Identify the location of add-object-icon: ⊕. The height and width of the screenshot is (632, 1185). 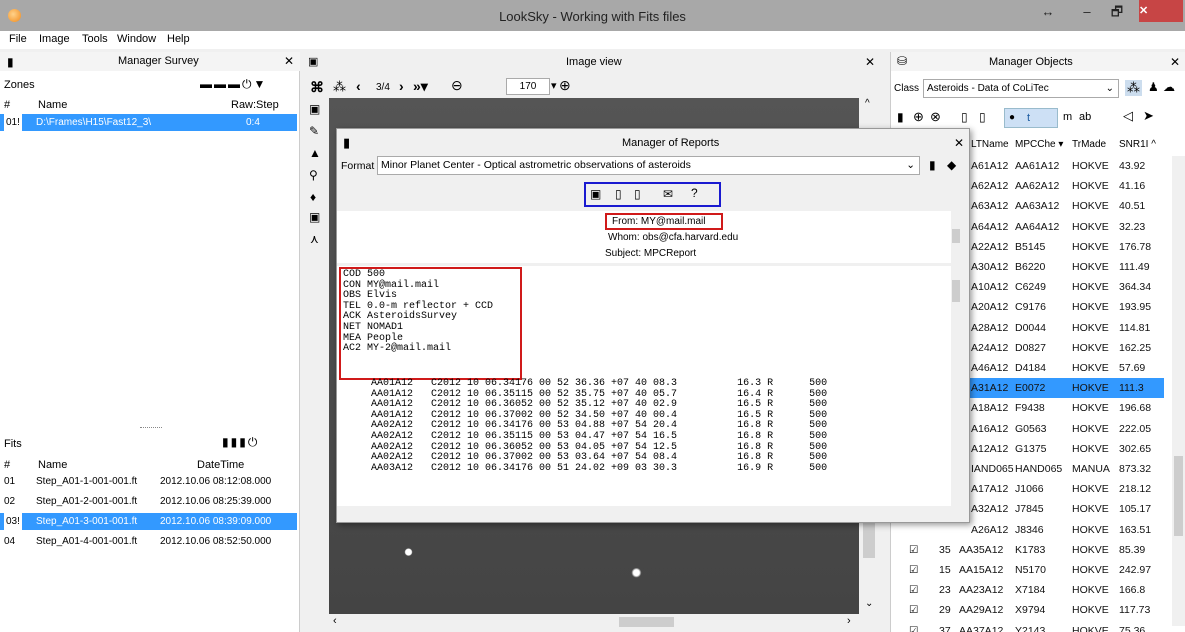
(918, 117).